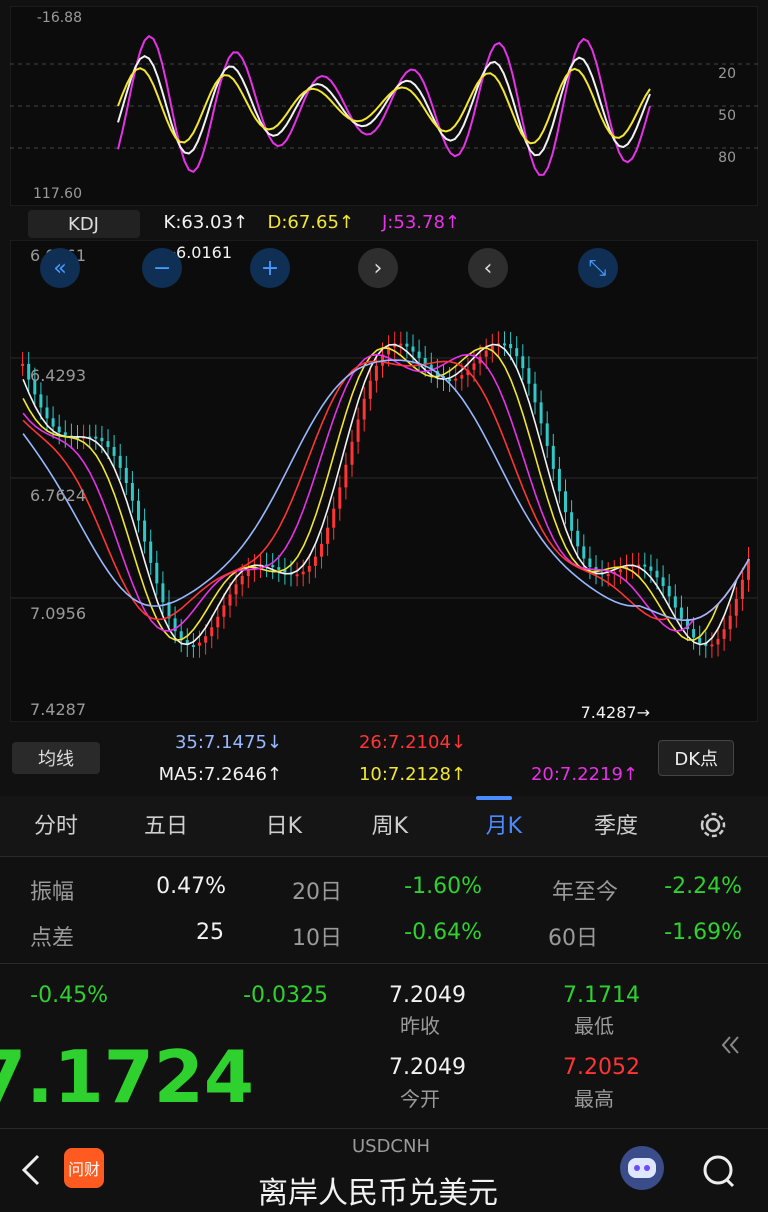 This screenshot has height=1212, width=768. What do you see at coordinates (727, 74) in the screenshot?
I see `kdj-level-20: 20` at bounding box center [727, 74].